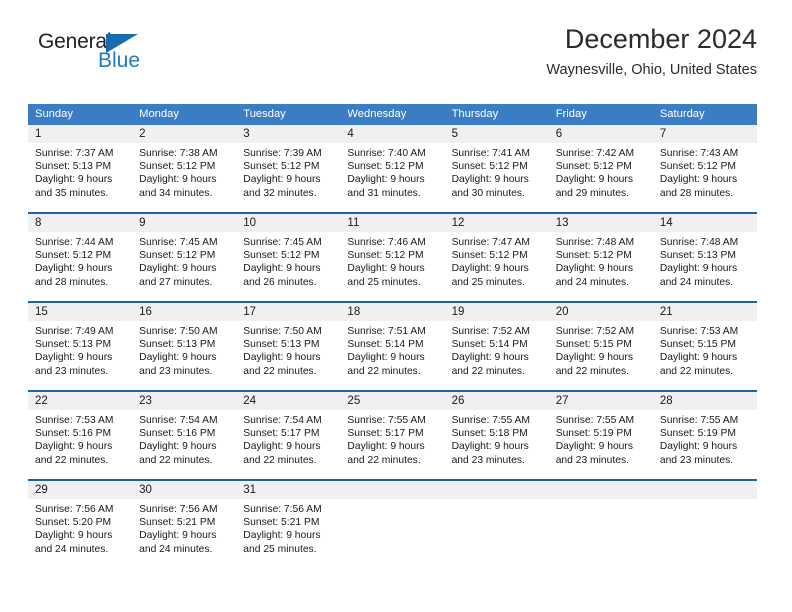  What do you see at coordinates (496, 134) in the screenshot?
I see `day-number: 5` at bounding box center [496, 134].